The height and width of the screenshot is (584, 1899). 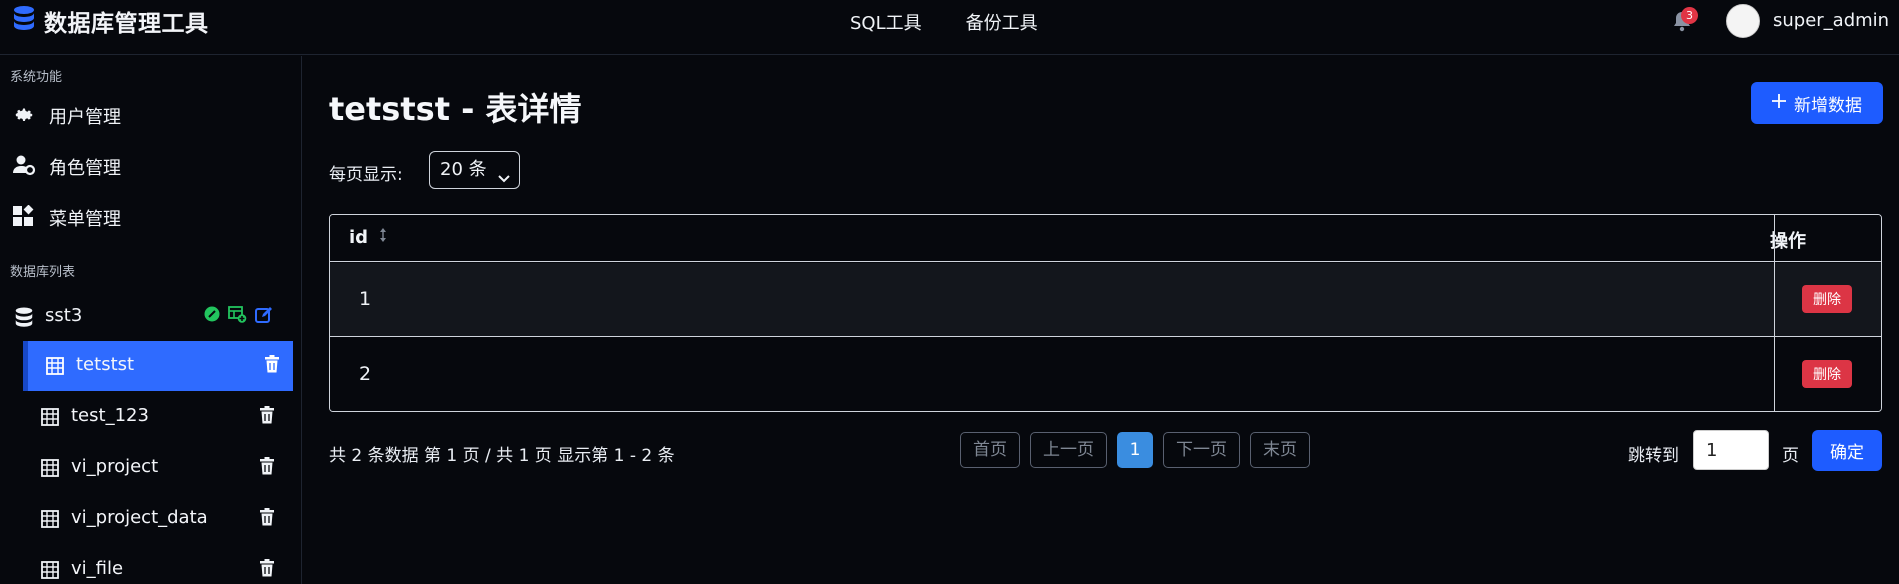 I want to click on database-actions, so click(x=238, y=317).